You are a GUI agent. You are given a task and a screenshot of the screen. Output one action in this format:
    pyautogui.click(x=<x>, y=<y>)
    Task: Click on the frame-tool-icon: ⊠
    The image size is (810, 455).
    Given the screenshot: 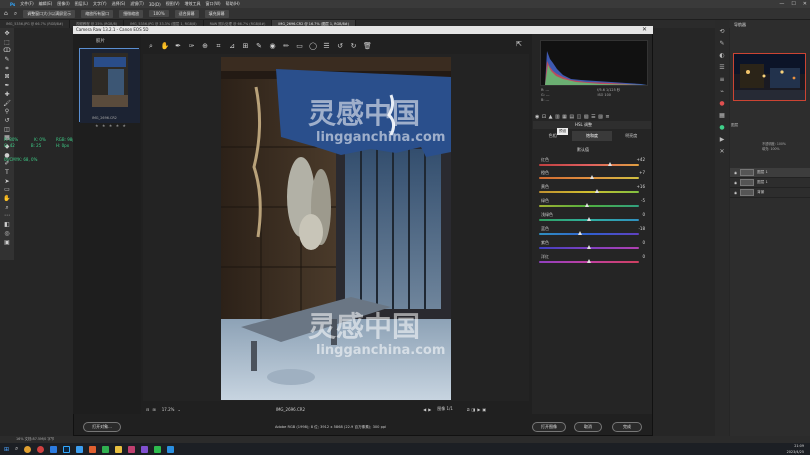 What is the action you would take?
    pyautogui.click(x=6, y=77)
    